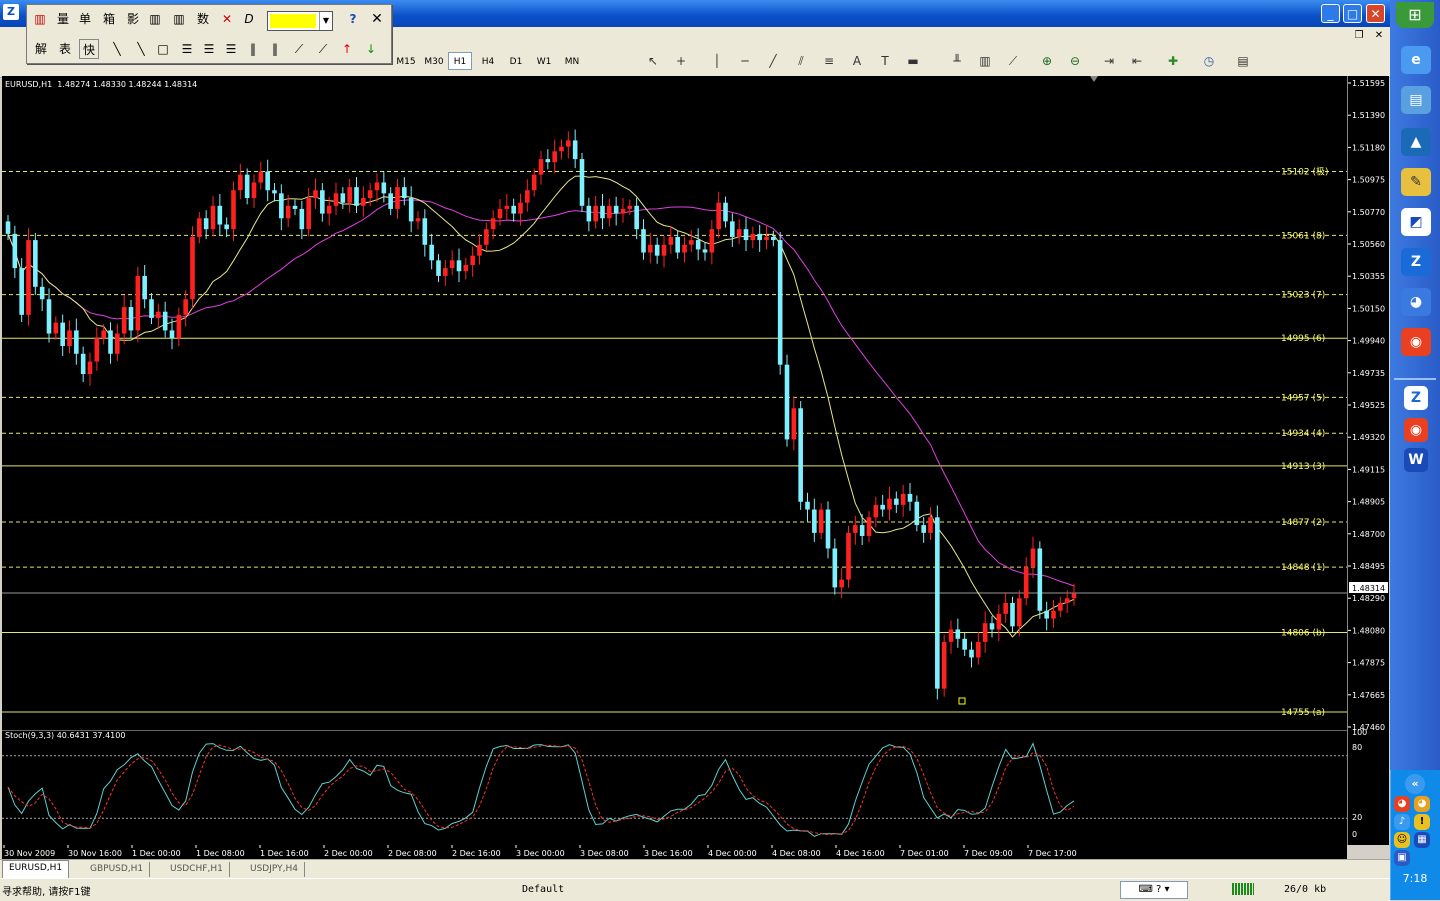 This screenshot has height=901, width=1440. Describe the element at coordinates (179, 19) in the screenshot. I see `bars2-tool-icon: ▥` at that location.